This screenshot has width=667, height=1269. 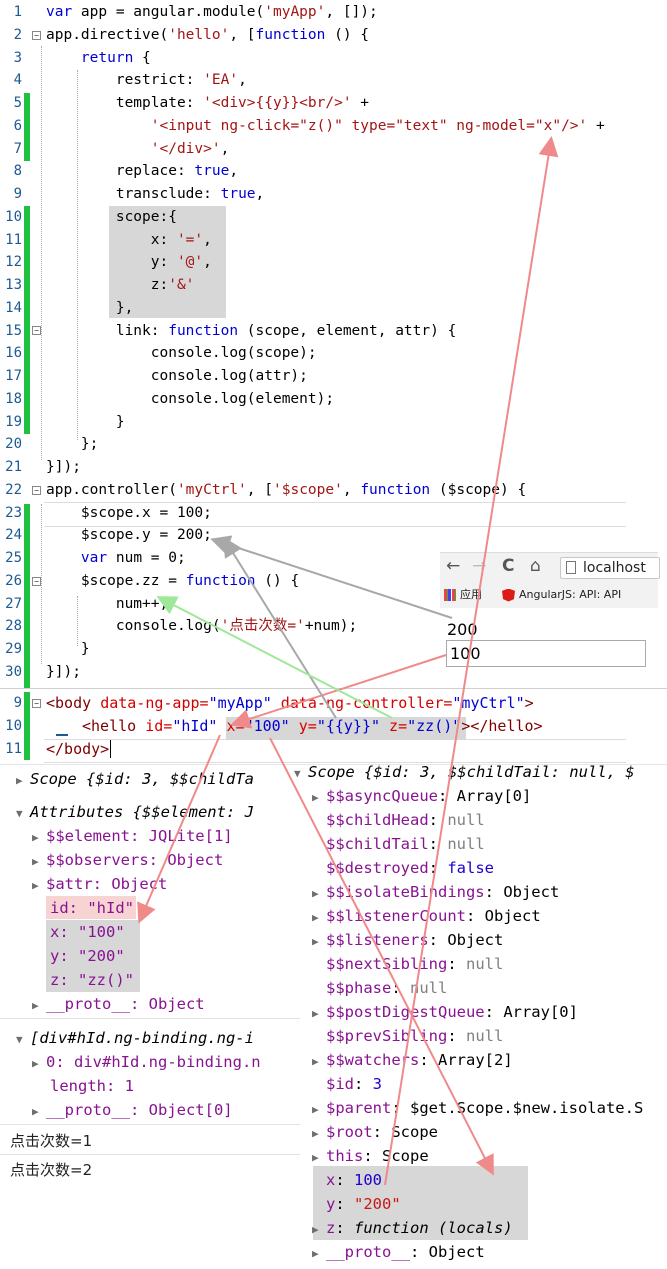 I want to click on code-line: };, so click(x=72, y=444).